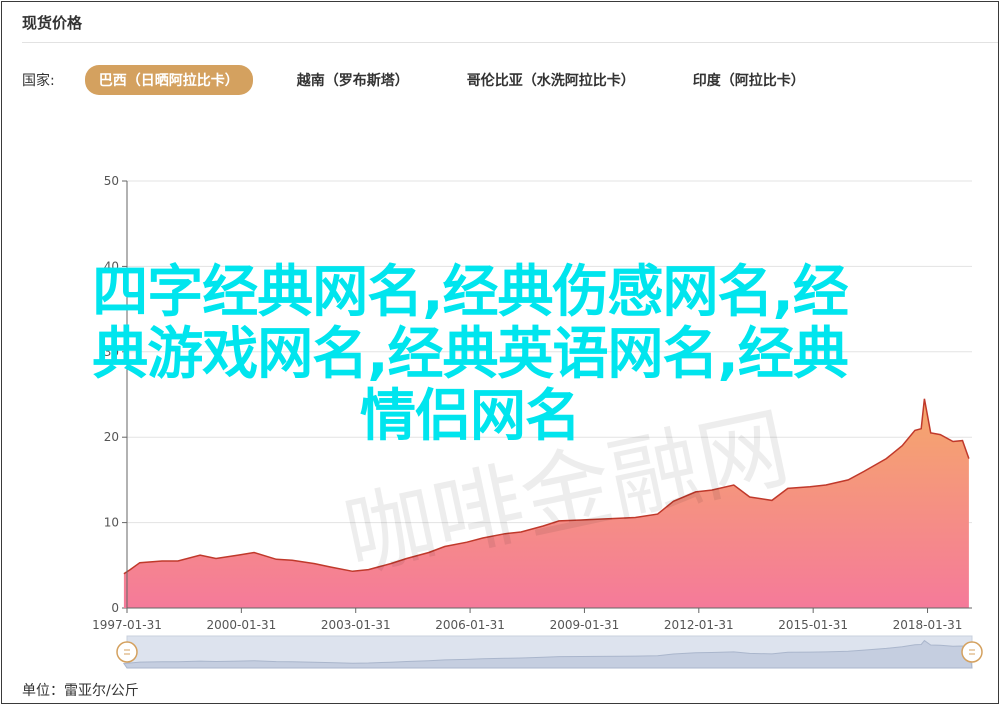 Image resolution: width=1002 pixels, height=707 pixels. What do you see at coordinates (356, 625) in the screenshot?
I see `x-tick-label: 2003-01-31` at bounding box center [356, 625].